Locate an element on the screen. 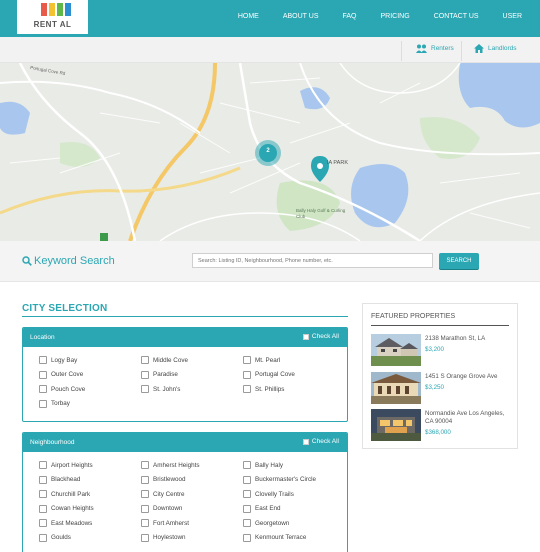 Image resolution: width=540 pixels, height=552 pixels. checkbox-option: Mt. Pearl is located at coordinates (261, 360).